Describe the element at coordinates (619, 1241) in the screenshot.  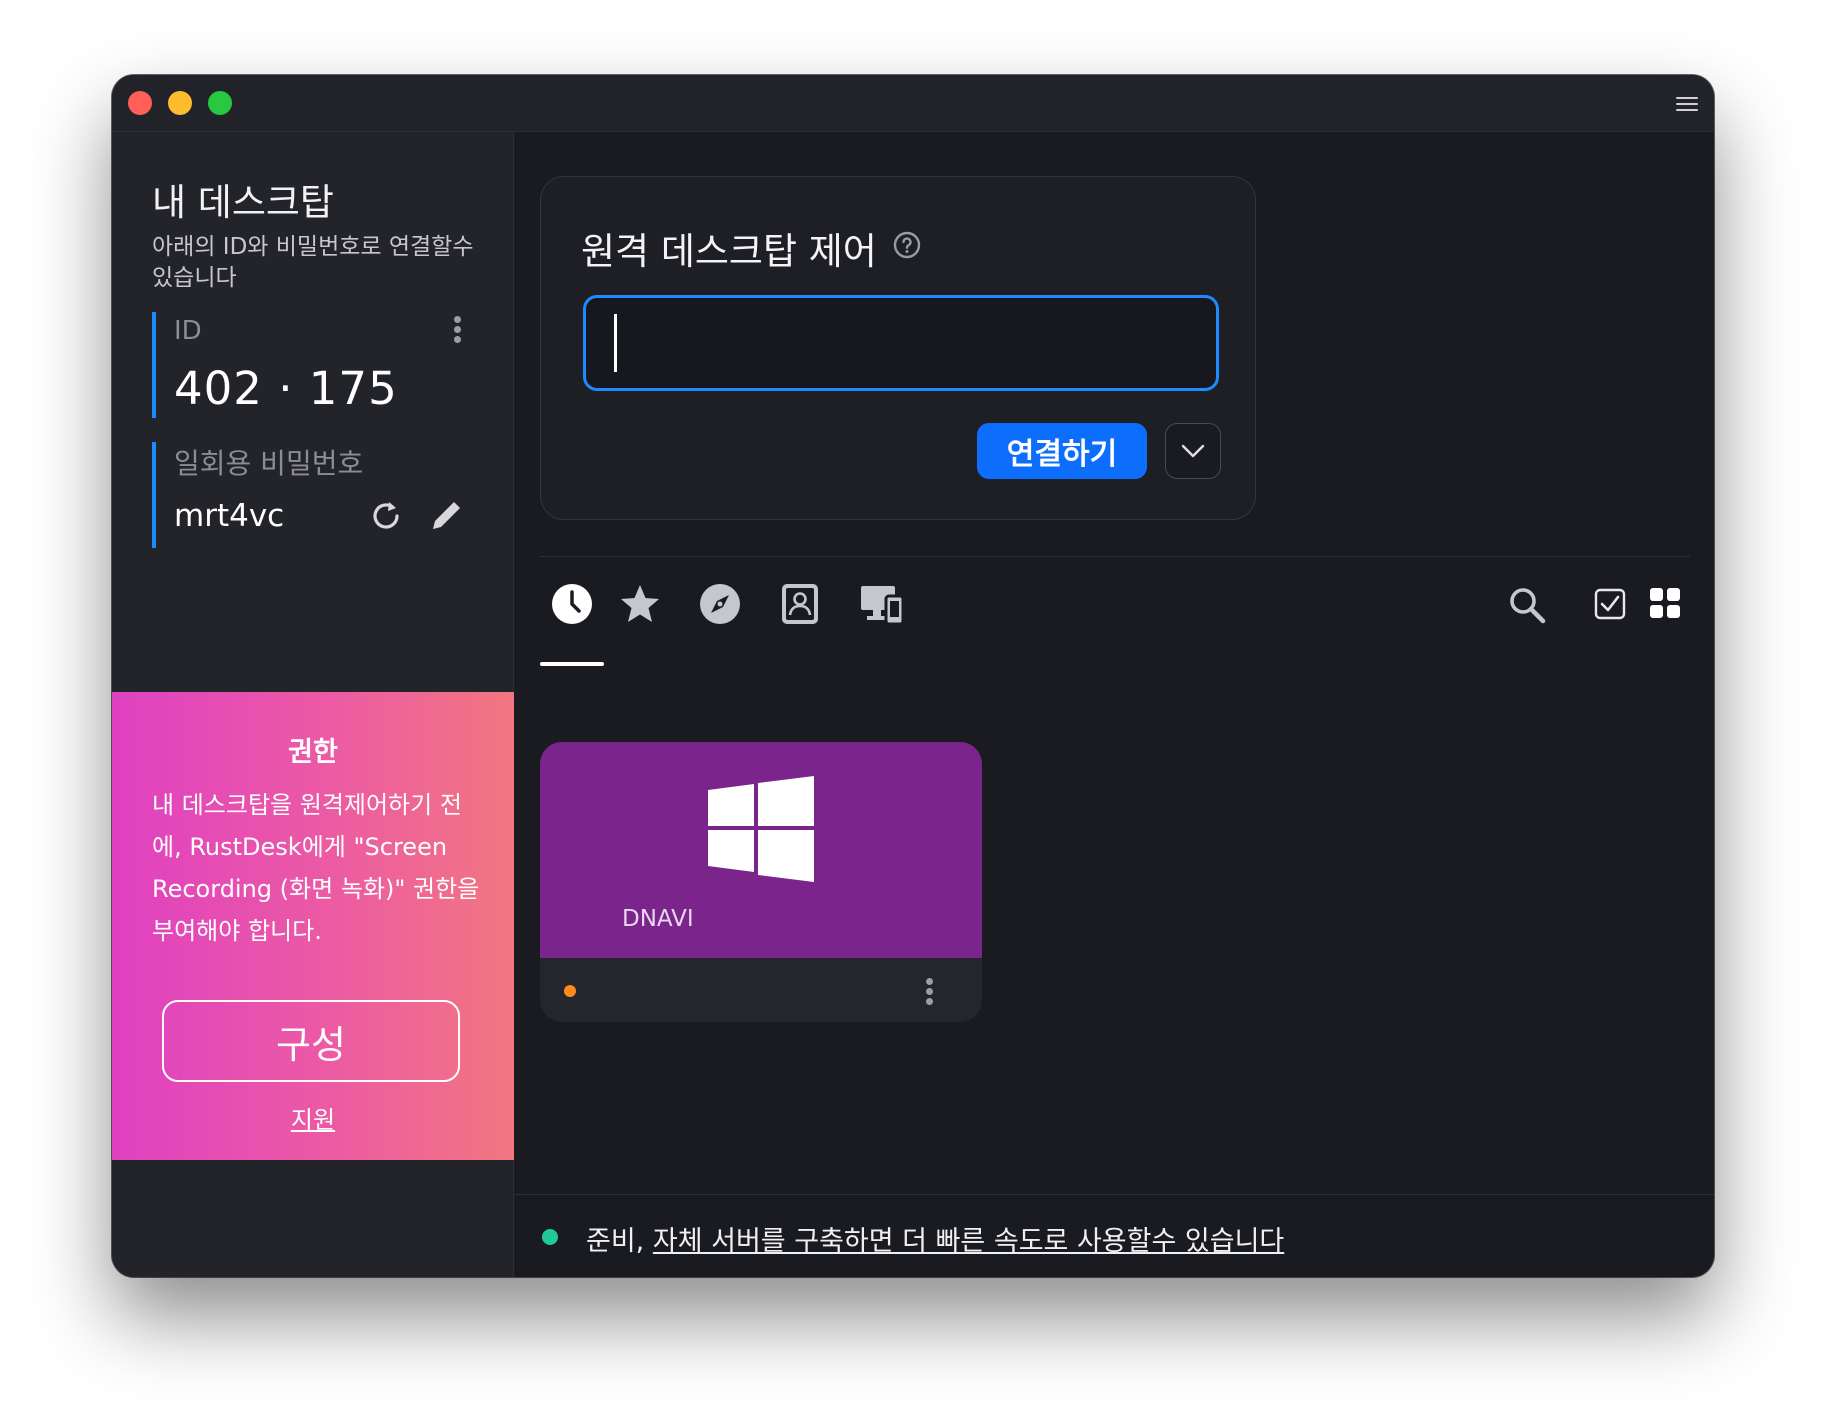
I see `status-prefix: 준비,` at that location.